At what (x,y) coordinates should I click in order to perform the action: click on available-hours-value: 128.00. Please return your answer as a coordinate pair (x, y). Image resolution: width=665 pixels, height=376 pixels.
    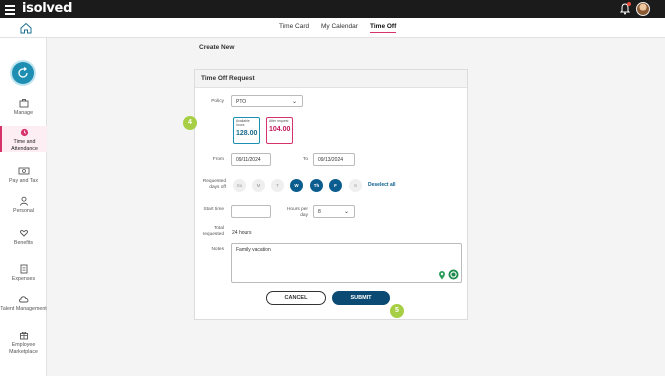
    Looking at the image, I should click on (247, 133).